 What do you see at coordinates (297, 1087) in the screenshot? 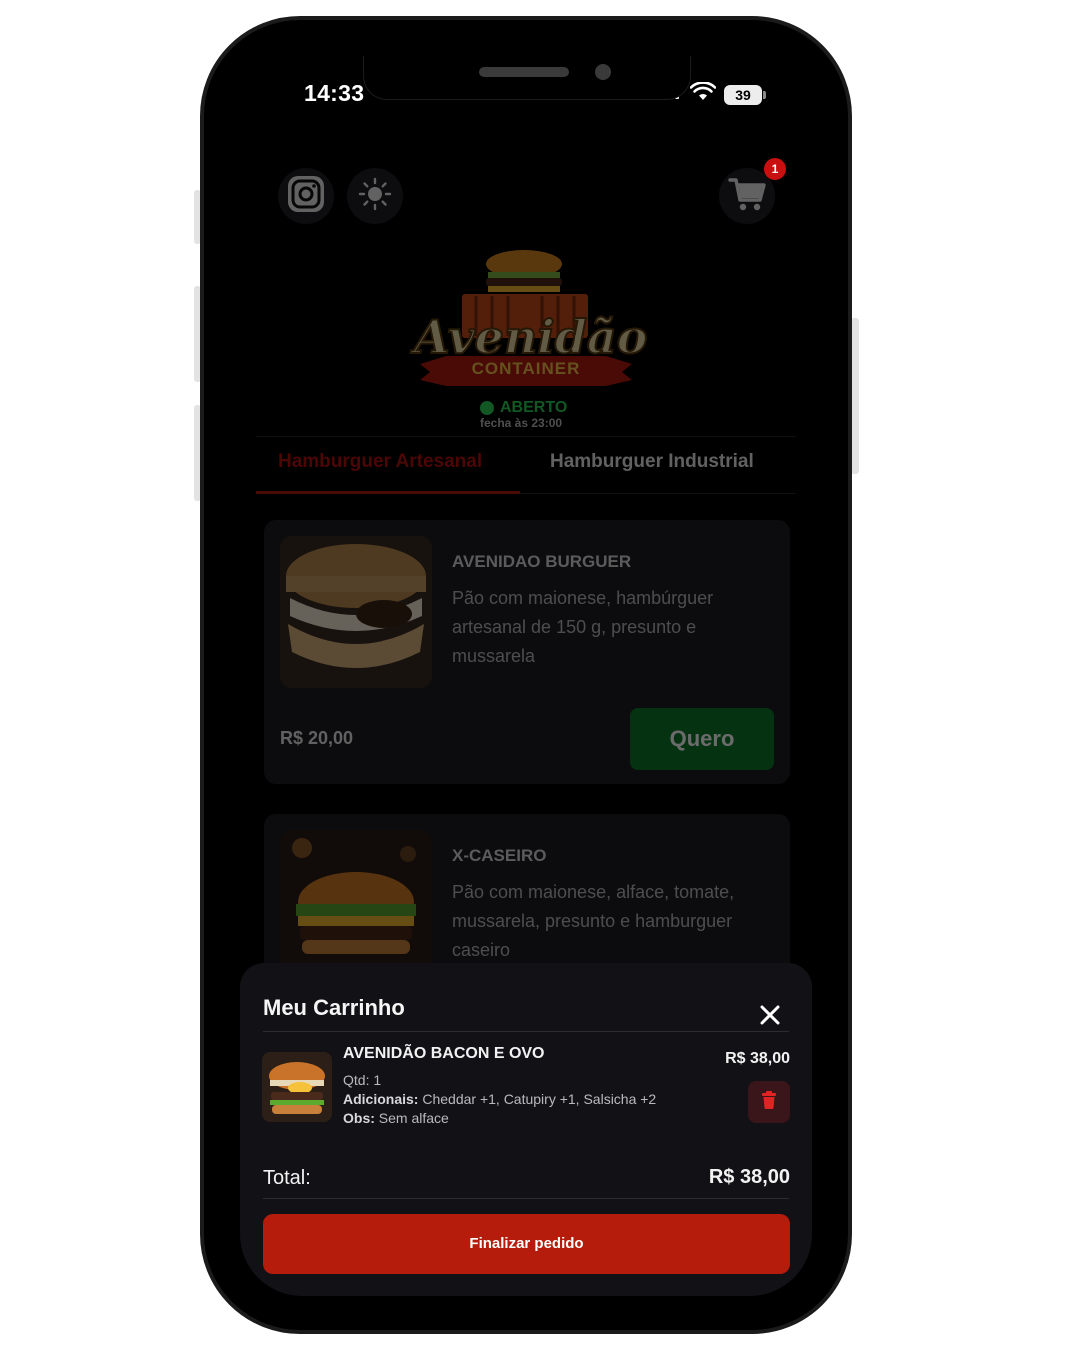
I see `cart-item-image` at bounding box center [297, 1087].